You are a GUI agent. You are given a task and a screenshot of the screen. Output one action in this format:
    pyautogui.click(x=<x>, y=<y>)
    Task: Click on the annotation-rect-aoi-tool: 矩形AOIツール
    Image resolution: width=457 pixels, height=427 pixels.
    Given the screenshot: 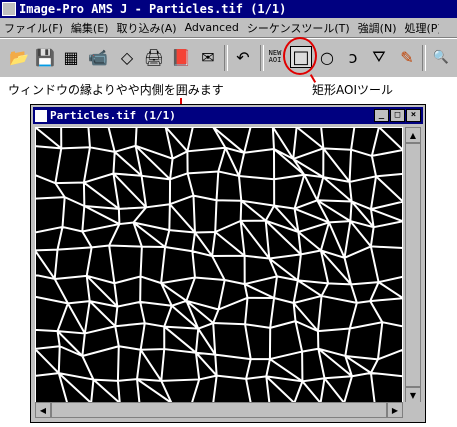 What is the action you would take?
    pyautogui.click(x=352, y=90)
    